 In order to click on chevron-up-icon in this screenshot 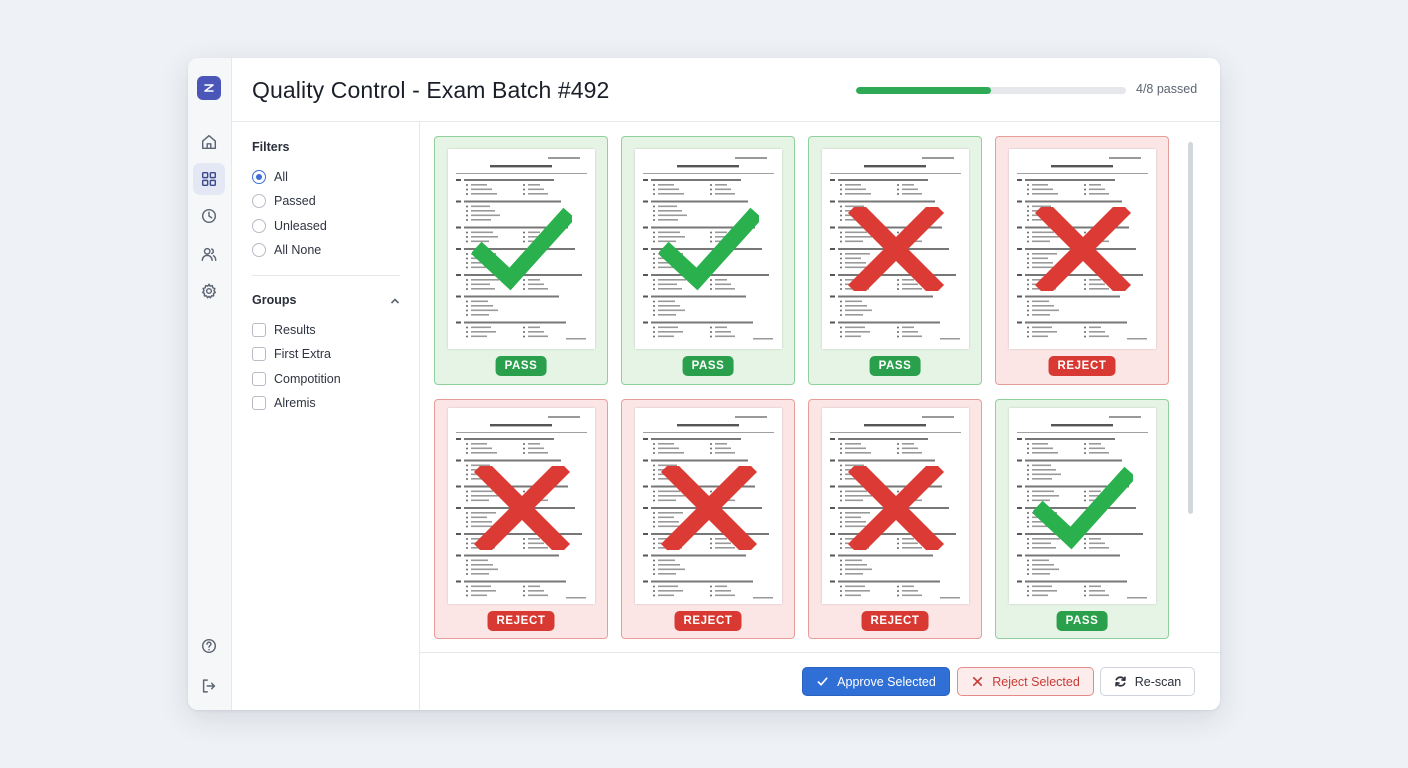, I will do `click(395, 301)`.